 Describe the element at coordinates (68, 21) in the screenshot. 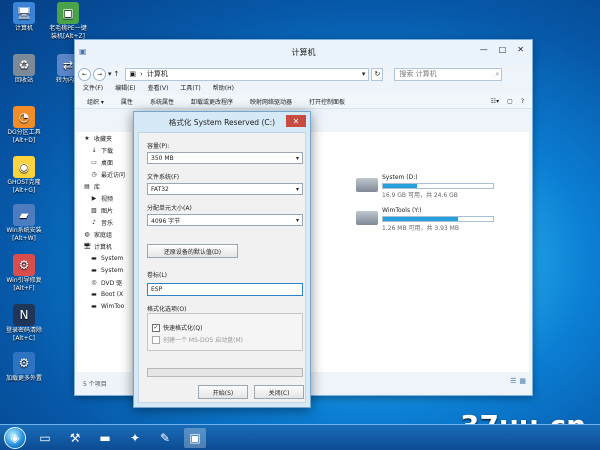

I see `desktop-shortcut: ▣ 老毛桃PE一键 装机[Alt+Z]` at that location.